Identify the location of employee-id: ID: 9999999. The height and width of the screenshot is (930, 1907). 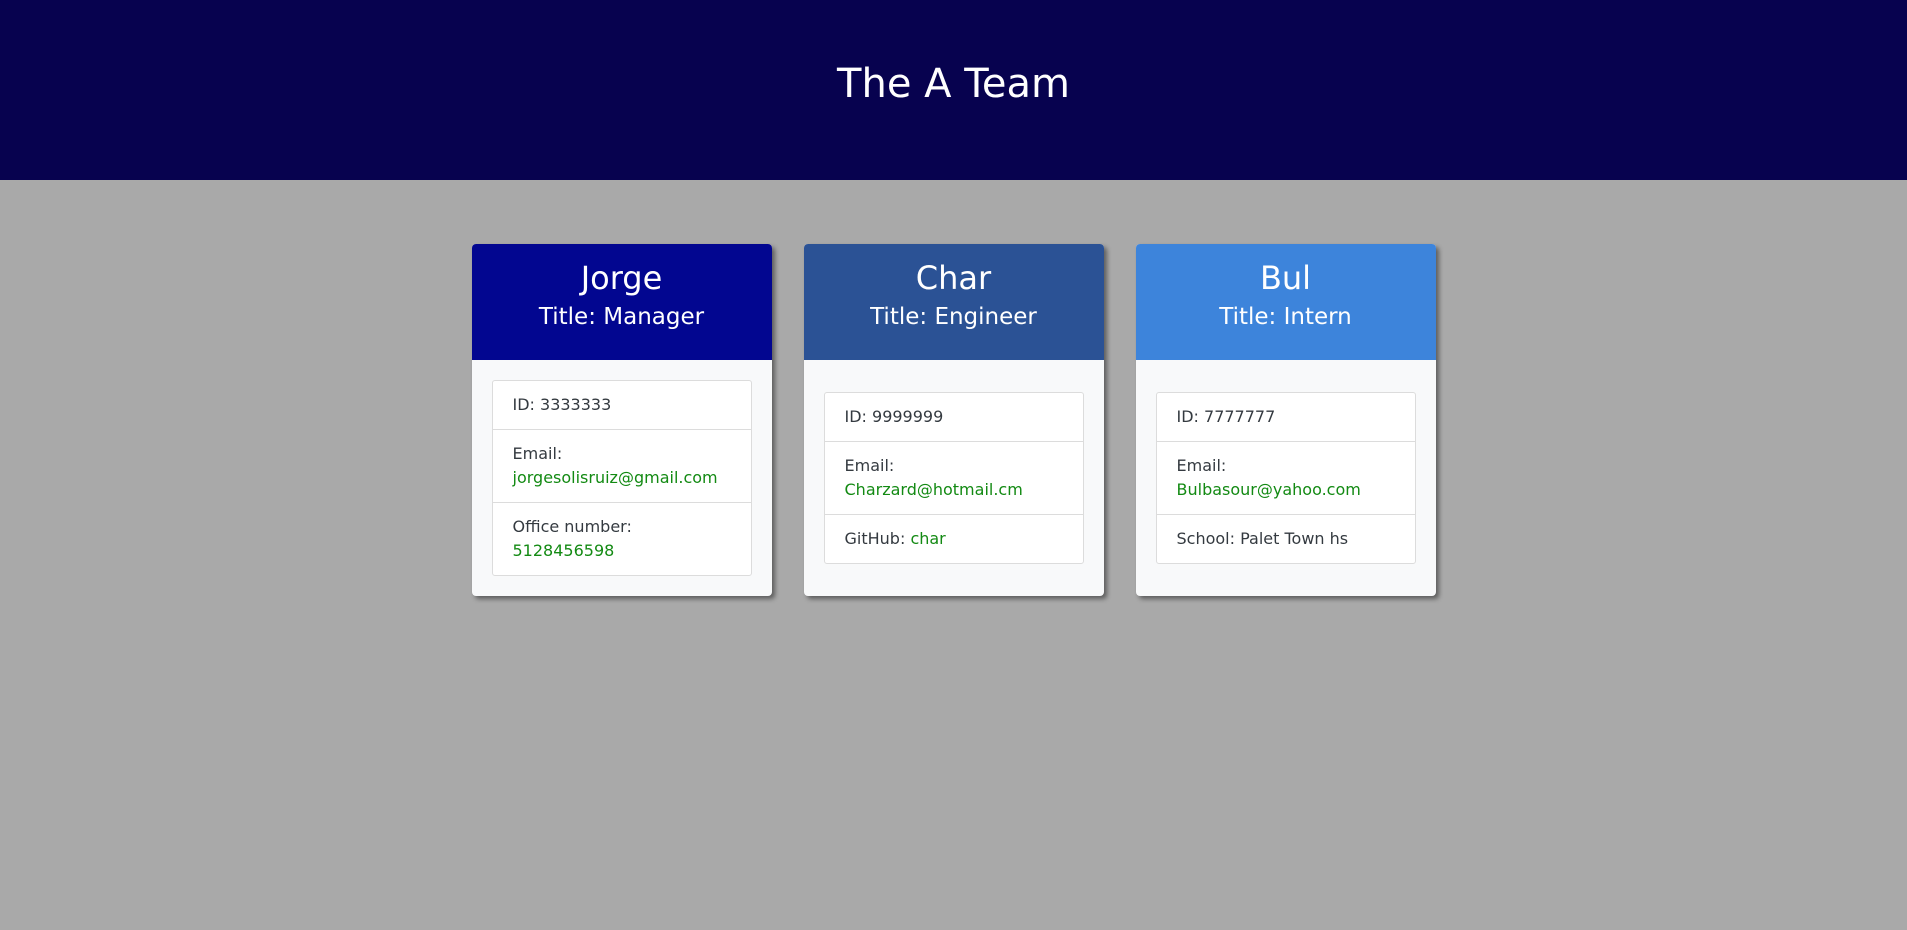
(894, 416).